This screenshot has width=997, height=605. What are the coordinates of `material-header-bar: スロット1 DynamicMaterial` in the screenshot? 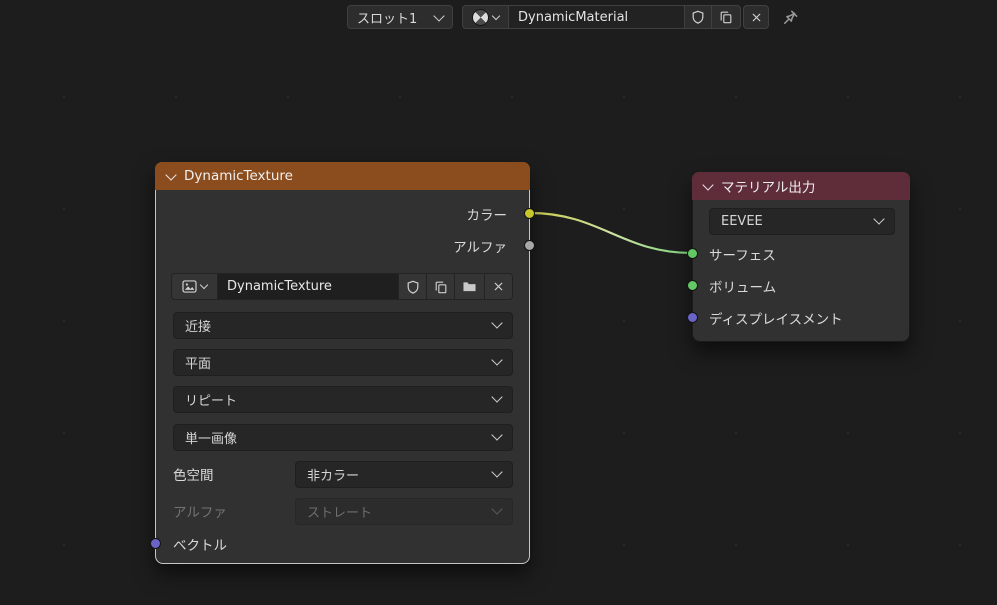 It's located at (573, 17).